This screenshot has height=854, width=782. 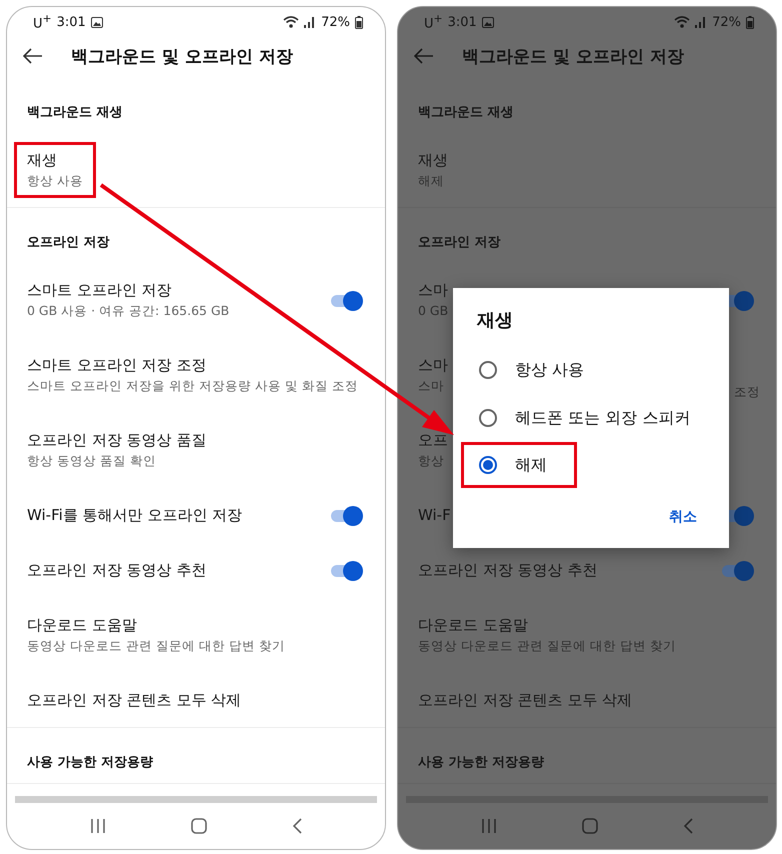 What do you see at coordinates (683, 517) in the screenshot?
I see `cancel-button: 취소` at bounding box center [683, 517].